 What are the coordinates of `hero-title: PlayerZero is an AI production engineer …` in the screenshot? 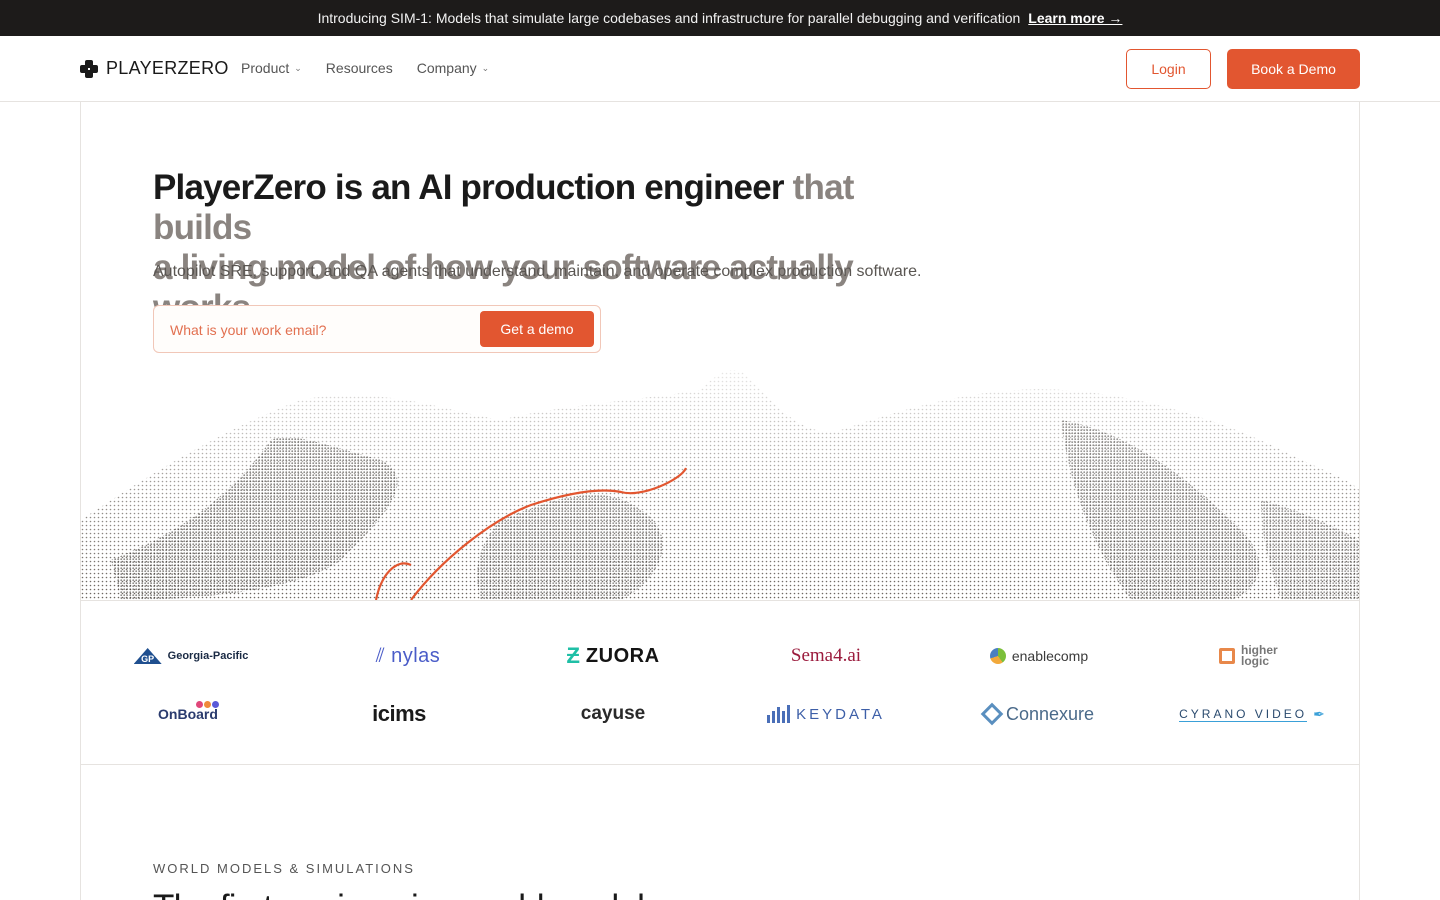 It's located at (553, 248).